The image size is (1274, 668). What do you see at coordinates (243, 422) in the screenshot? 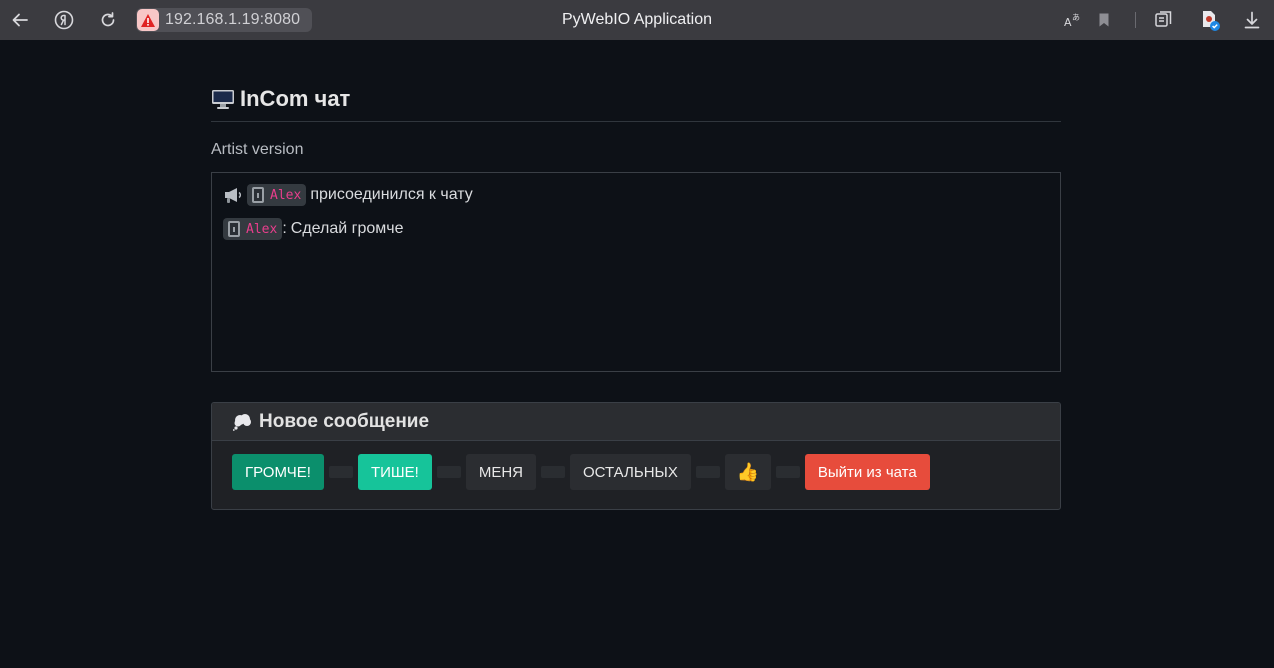
I see `thought-bubble-icon` at bounding box center [243, 422].